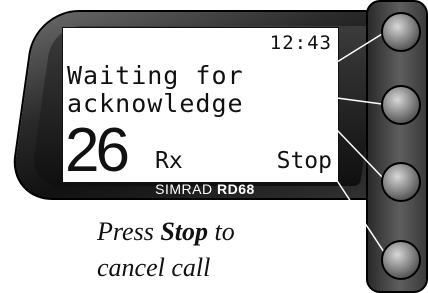  I want to click on mode-indicator: Rx, so click(169, 161).